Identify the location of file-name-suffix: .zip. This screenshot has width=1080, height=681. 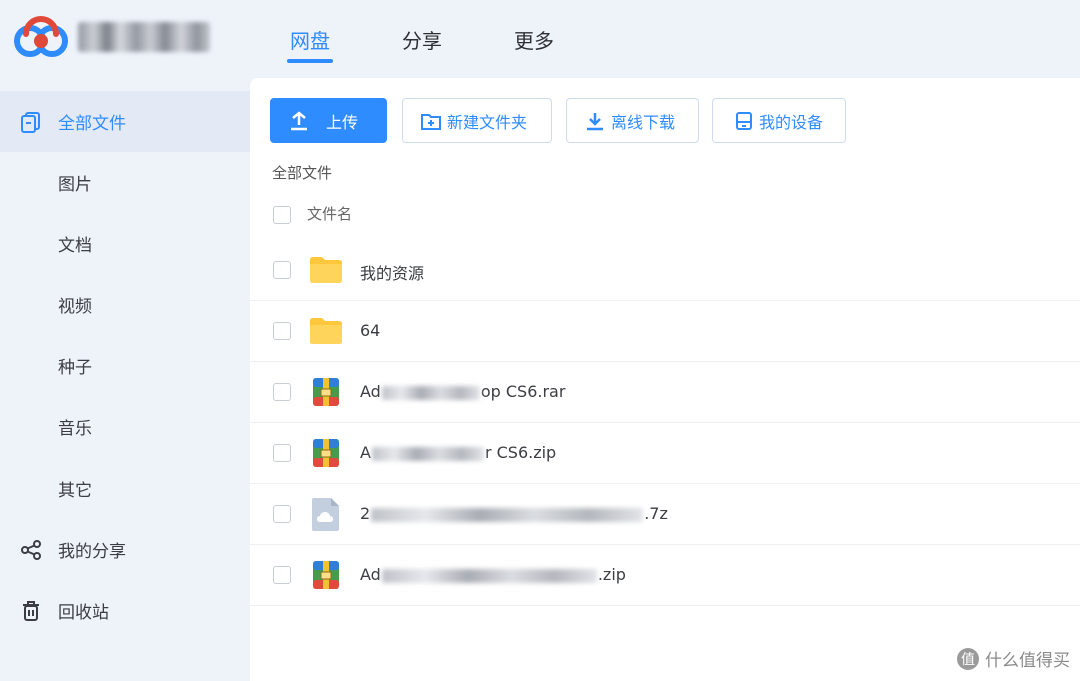
(611, 574).